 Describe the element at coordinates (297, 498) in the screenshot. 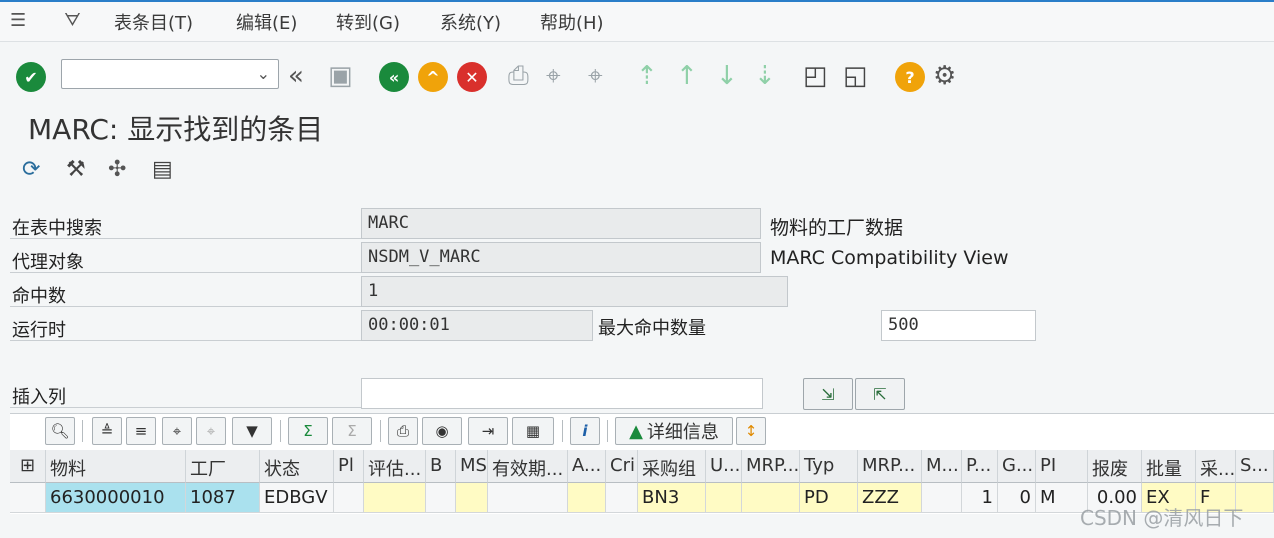

I see `grid-cell: EDBGV` at that location.